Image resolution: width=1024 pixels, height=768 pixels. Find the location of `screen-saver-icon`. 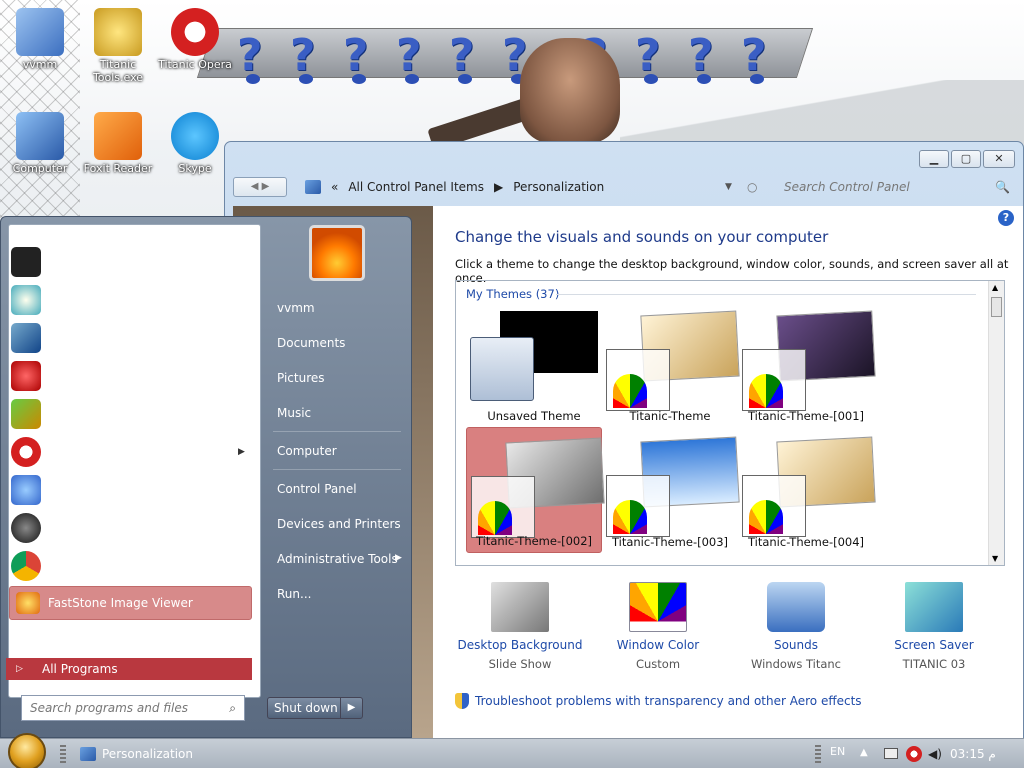

screen-saver-icon is located at coordinates (934, 607).